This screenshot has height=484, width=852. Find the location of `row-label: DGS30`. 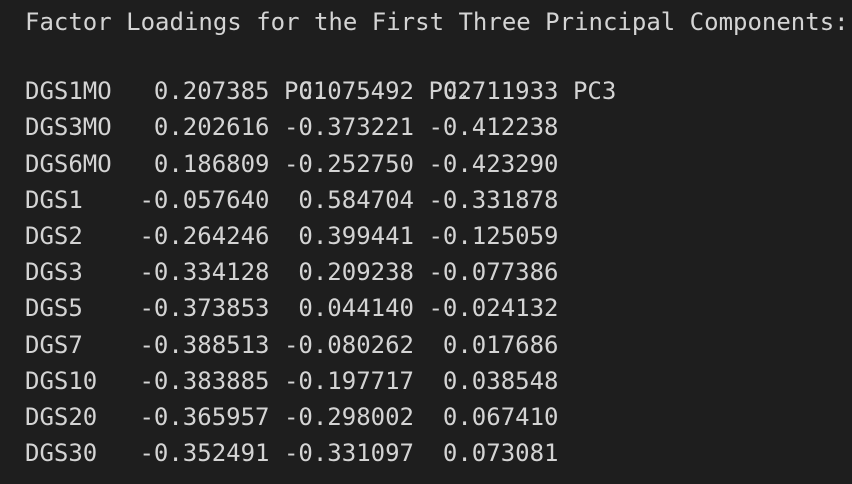

row-label: DGS30 is located at coordinates (61, 453).